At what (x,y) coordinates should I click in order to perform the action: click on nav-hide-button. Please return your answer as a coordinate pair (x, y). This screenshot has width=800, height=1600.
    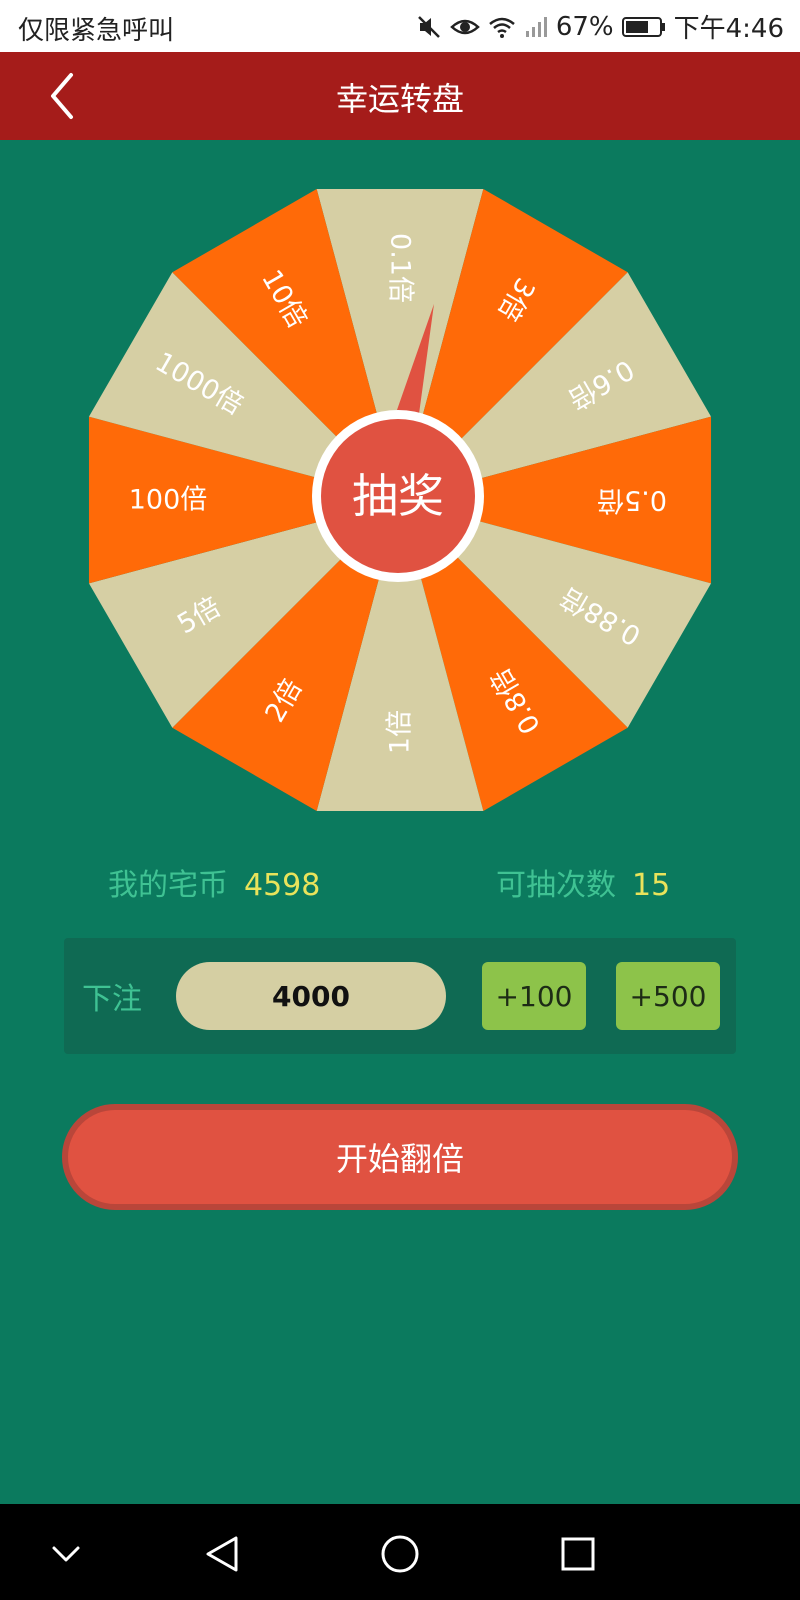
    Looking at the image, I should click on (66, 1554).